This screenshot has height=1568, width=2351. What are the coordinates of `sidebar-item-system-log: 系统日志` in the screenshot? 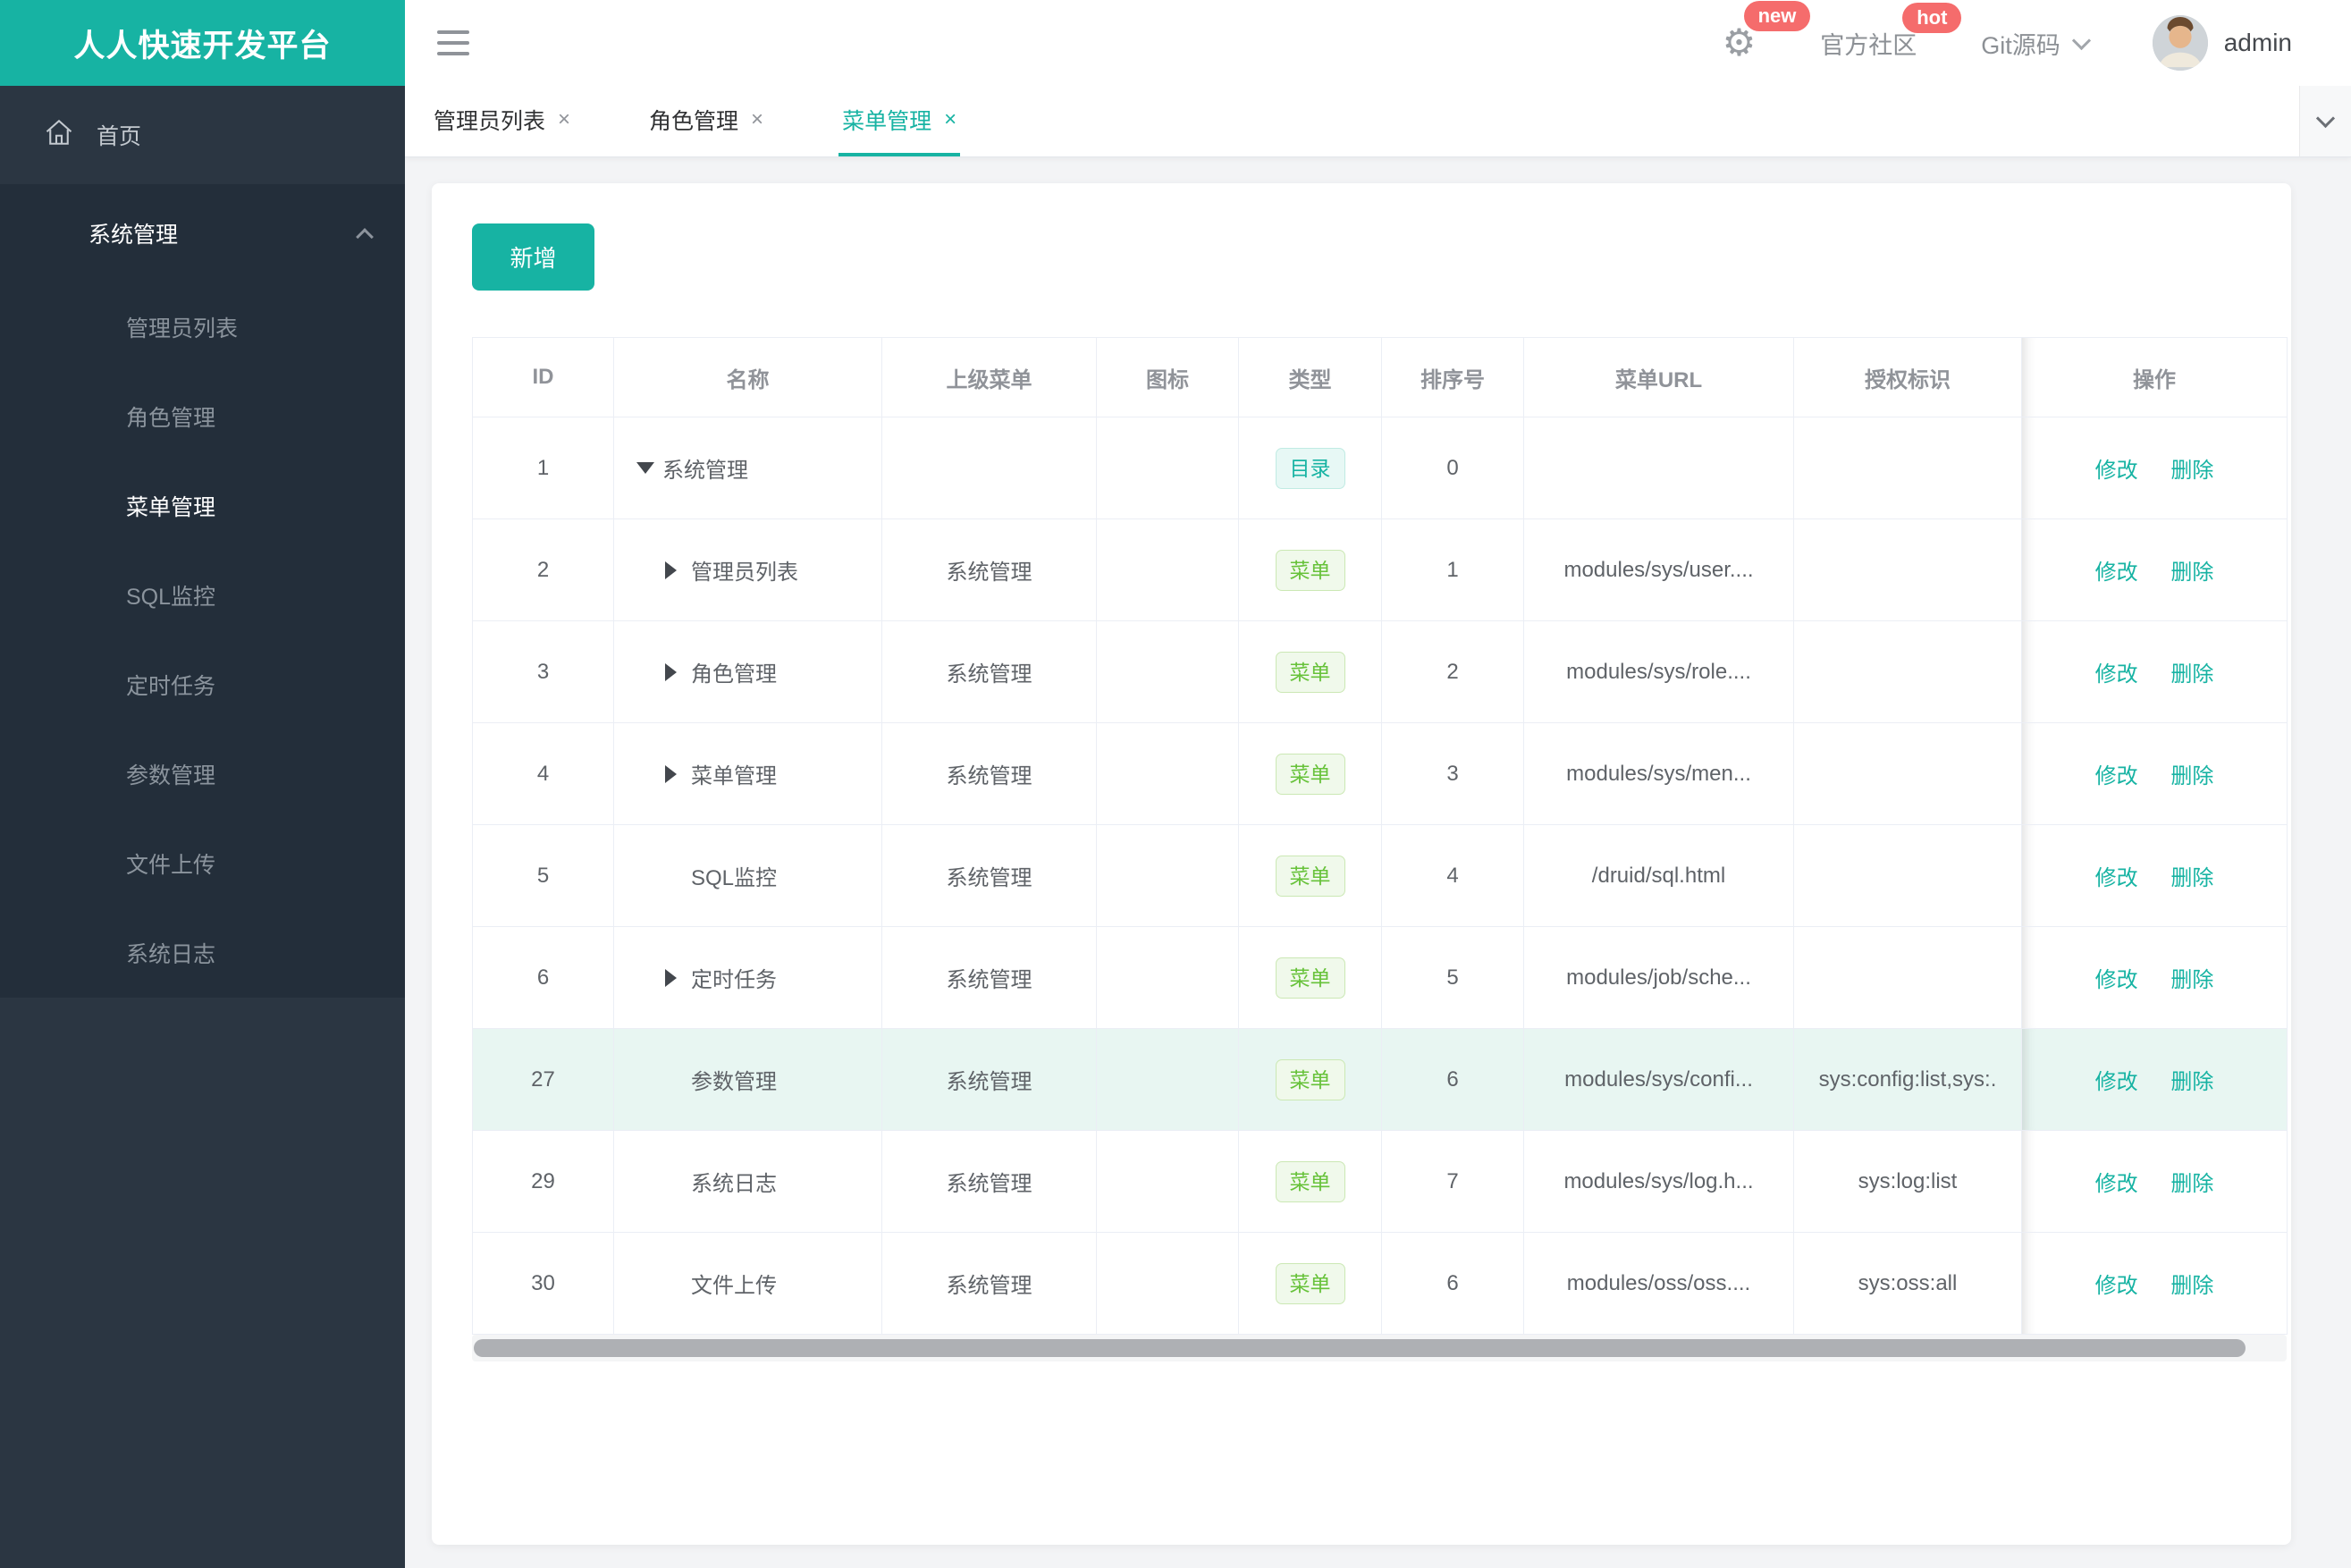 It's located at (202, 953).